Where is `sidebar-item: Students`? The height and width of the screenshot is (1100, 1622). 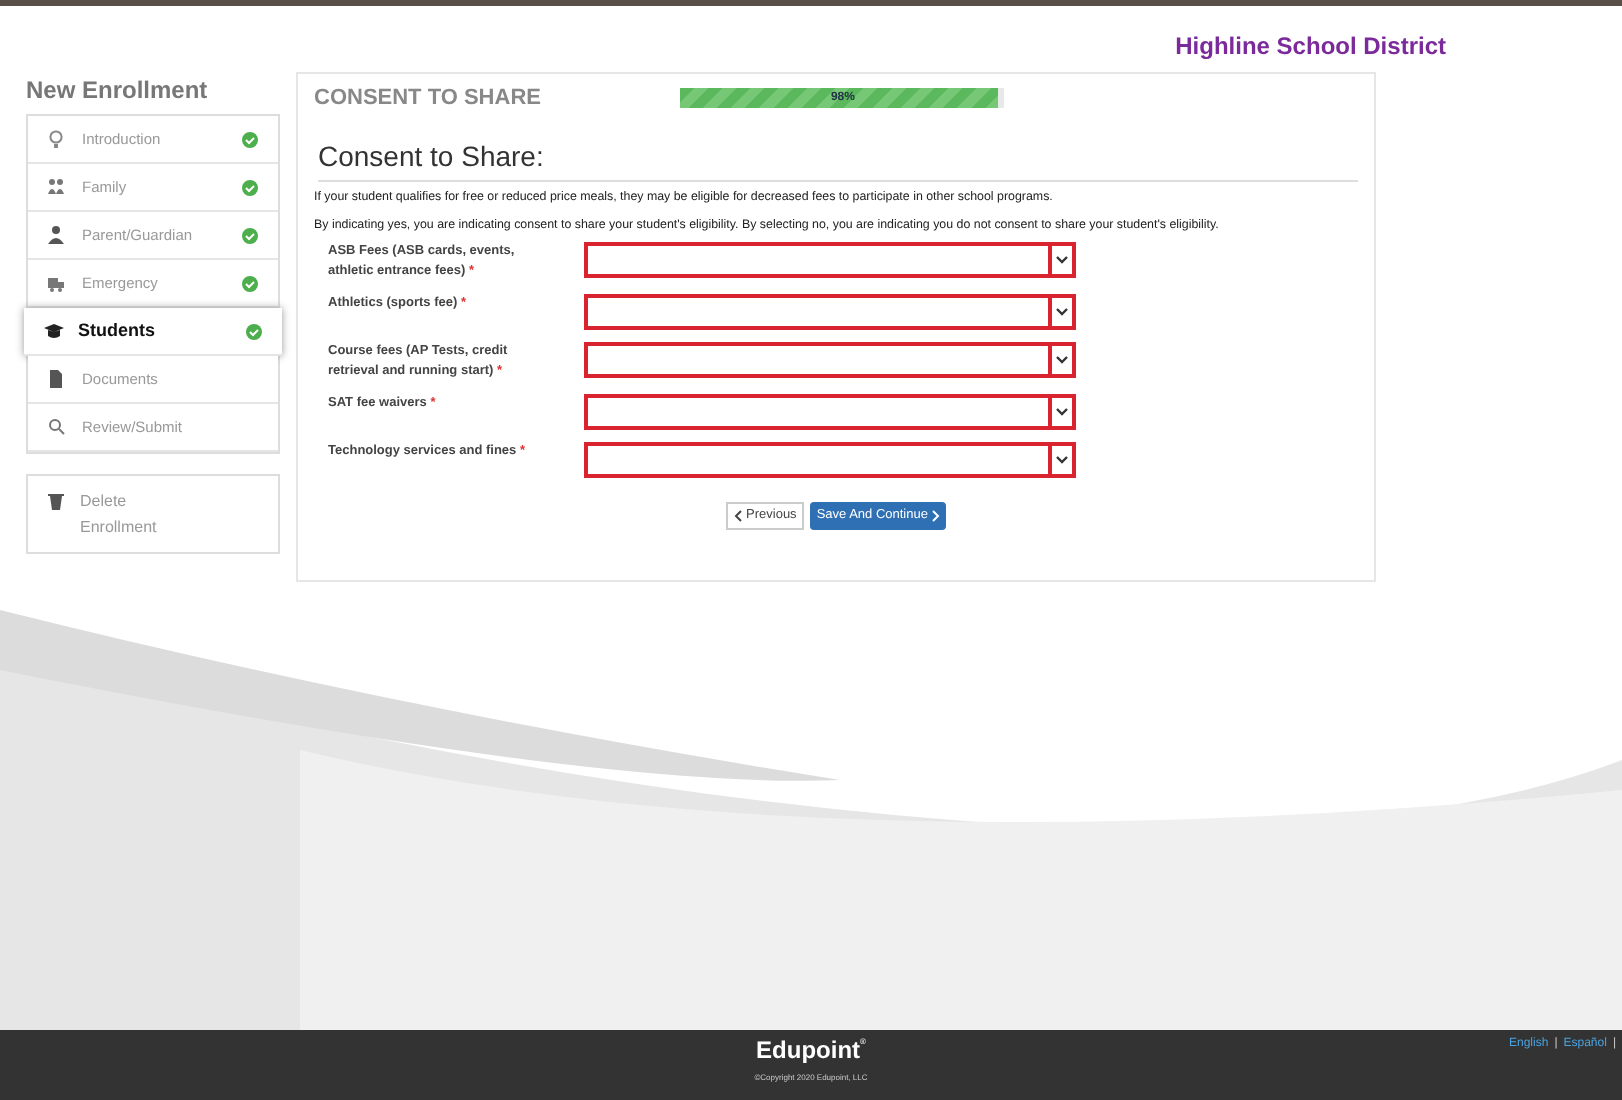
sidebar-item: Students is located at coordinates (153, 332).